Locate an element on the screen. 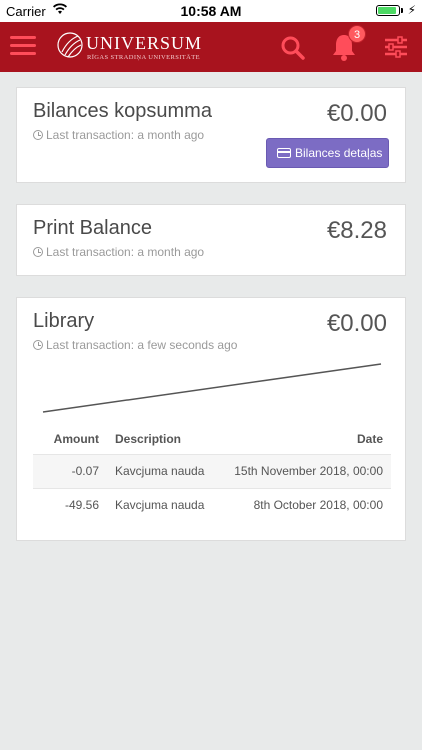 The width and height of the screenshot is (422, 750). balance-details-button: Bilances detaļas is located at coordinates (327, 153).